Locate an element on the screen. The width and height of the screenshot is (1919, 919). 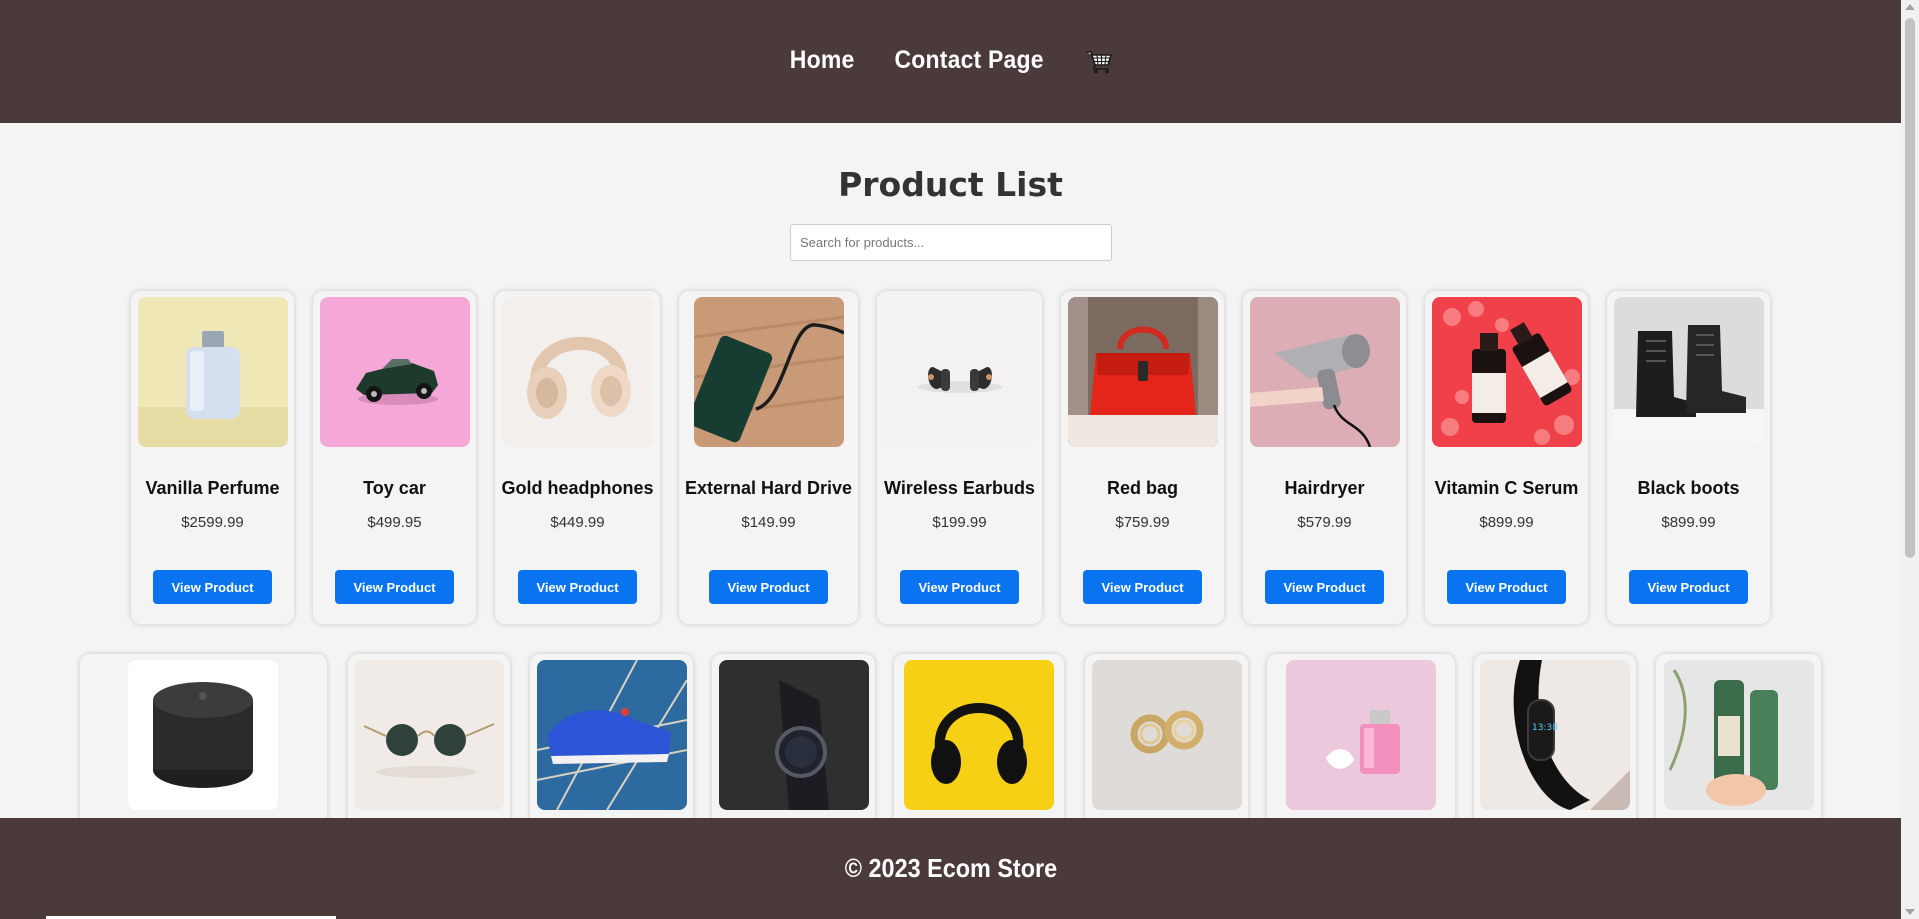
product-price: $149.99 is located at coordinates (768, 522).